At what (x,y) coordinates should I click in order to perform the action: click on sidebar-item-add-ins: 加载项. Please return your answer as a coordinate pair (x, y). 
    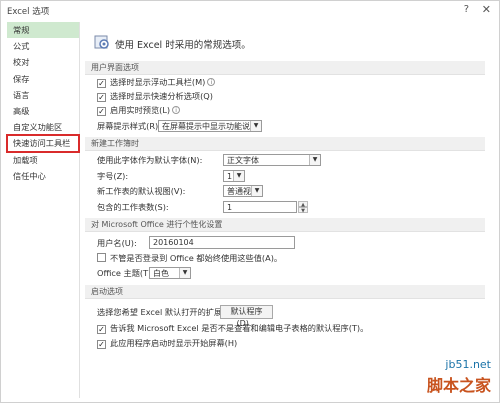
    Looking at the image, I should click on (43, 160).